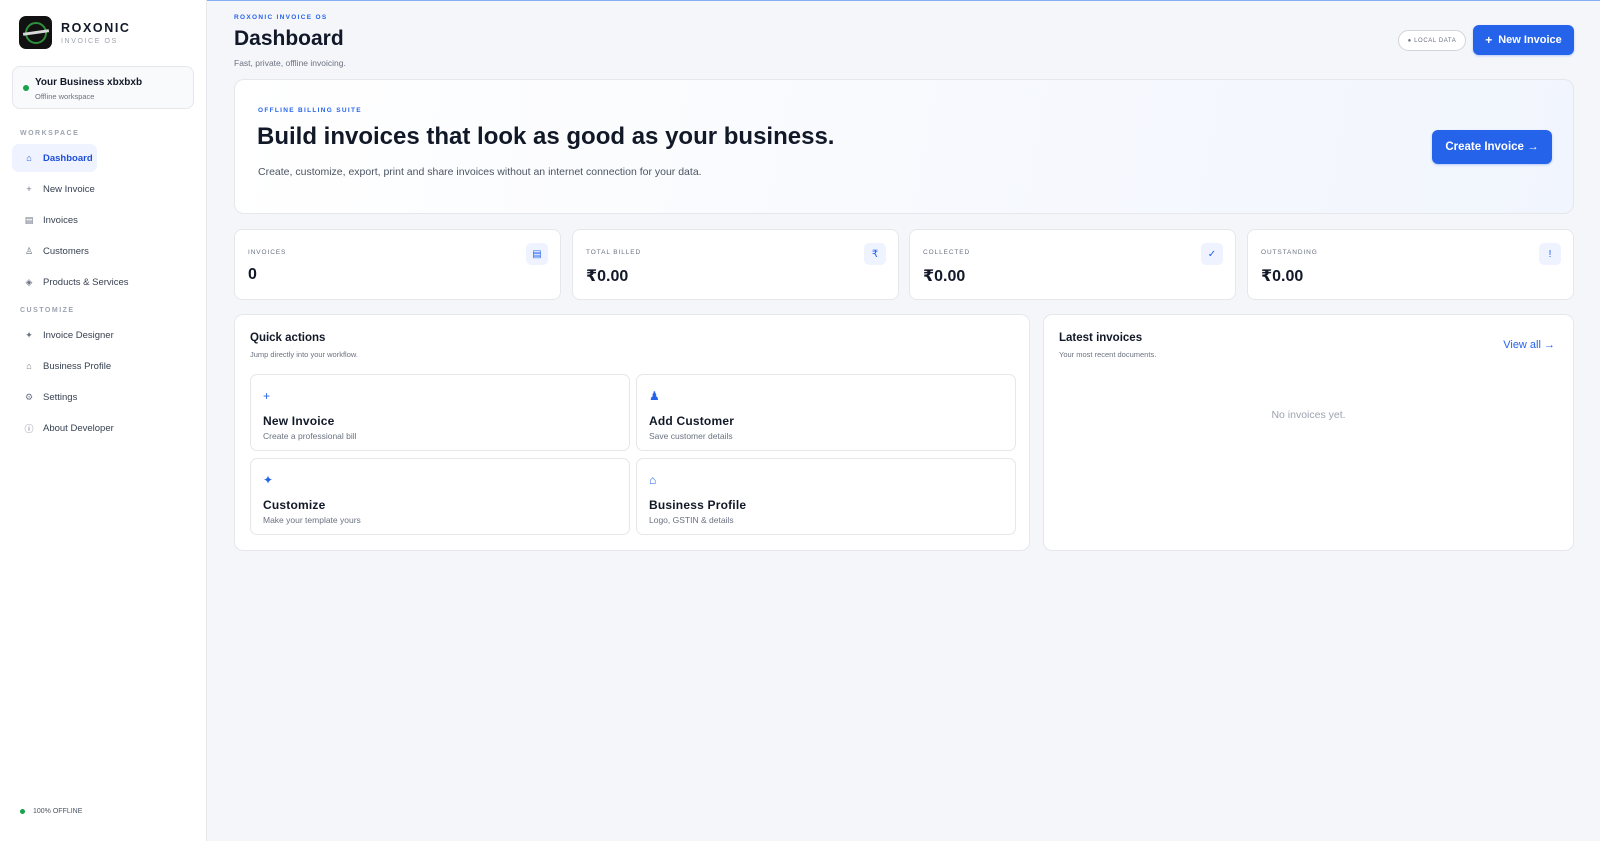  I want to click on sidebar-item-business-profile: ⌂ Business Profile, so click(104, 366).